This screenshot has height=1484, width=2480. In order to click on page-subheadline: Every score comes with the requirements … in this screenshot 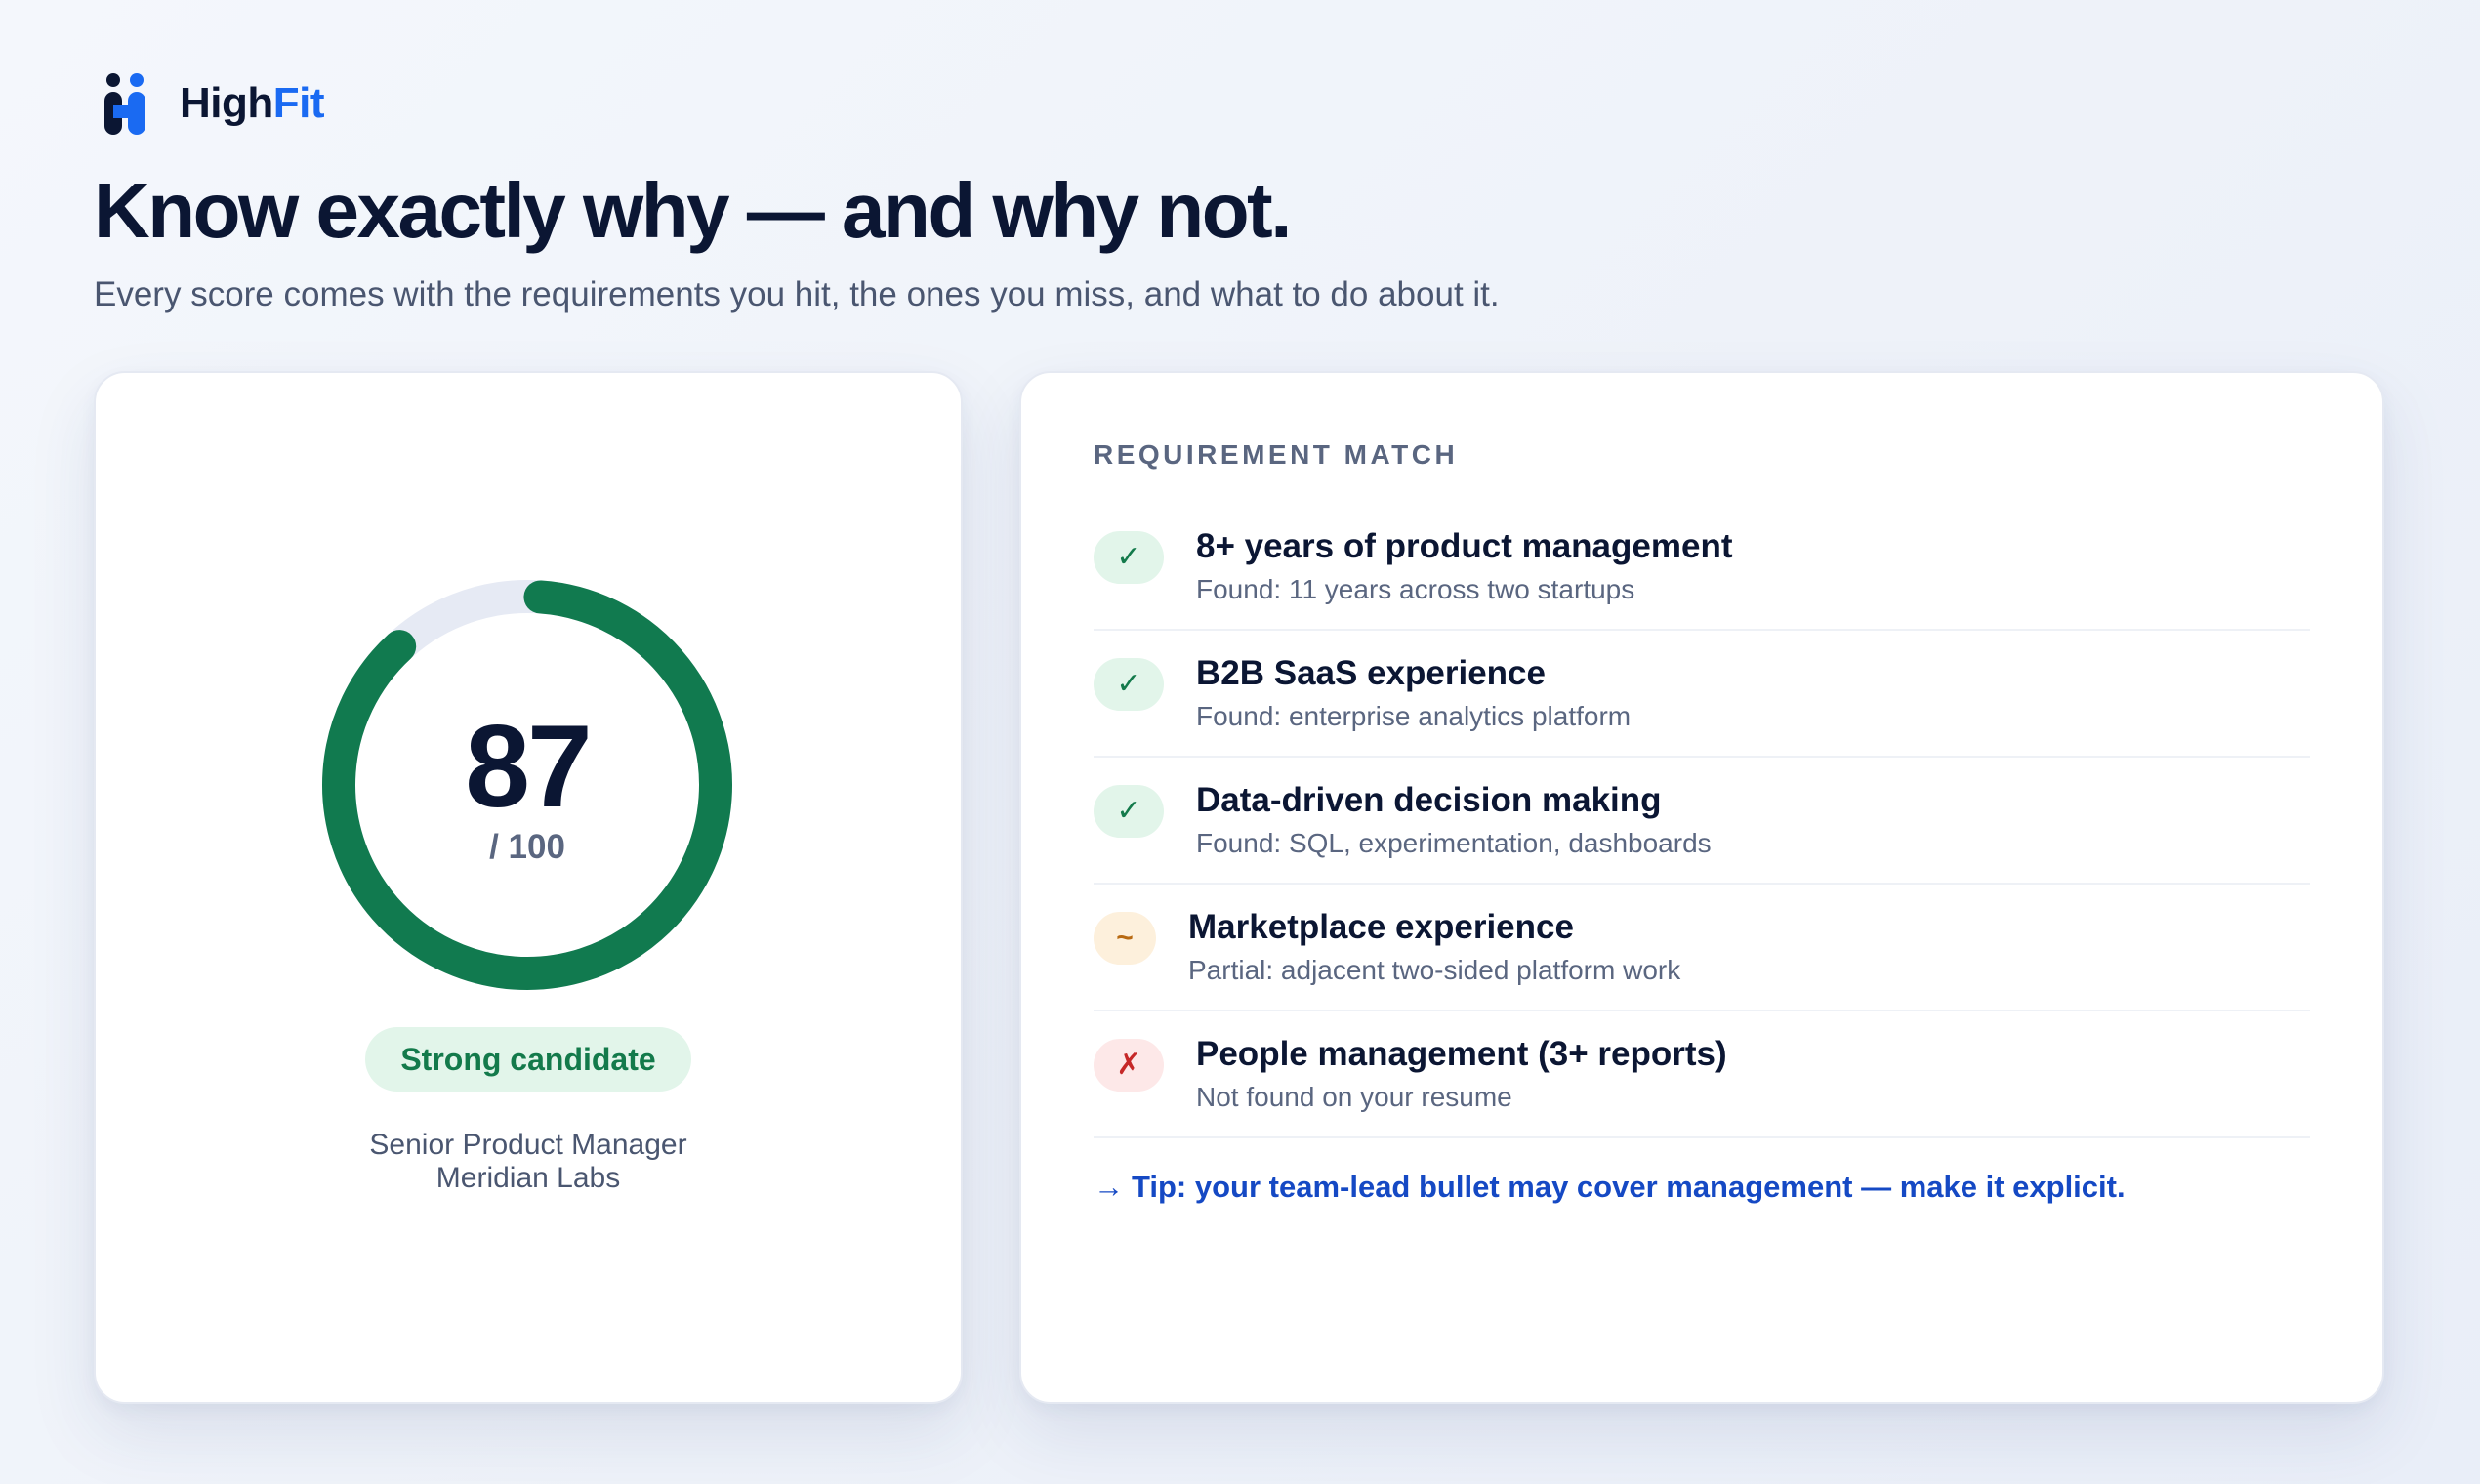, I will do `click(797, 294)`.